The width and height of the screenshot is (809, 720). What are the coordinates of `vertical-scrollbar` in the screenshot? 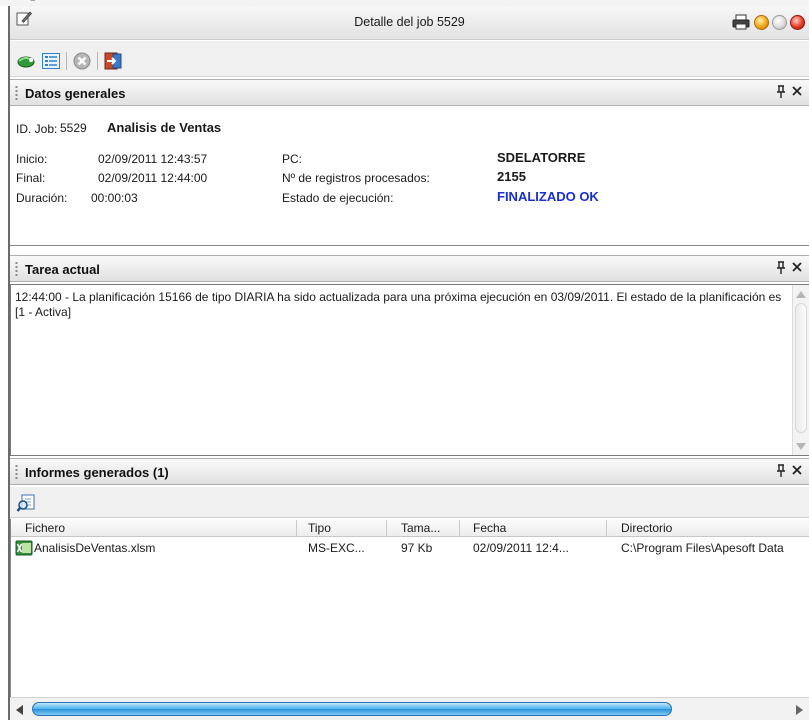 It's located at (800, 370).